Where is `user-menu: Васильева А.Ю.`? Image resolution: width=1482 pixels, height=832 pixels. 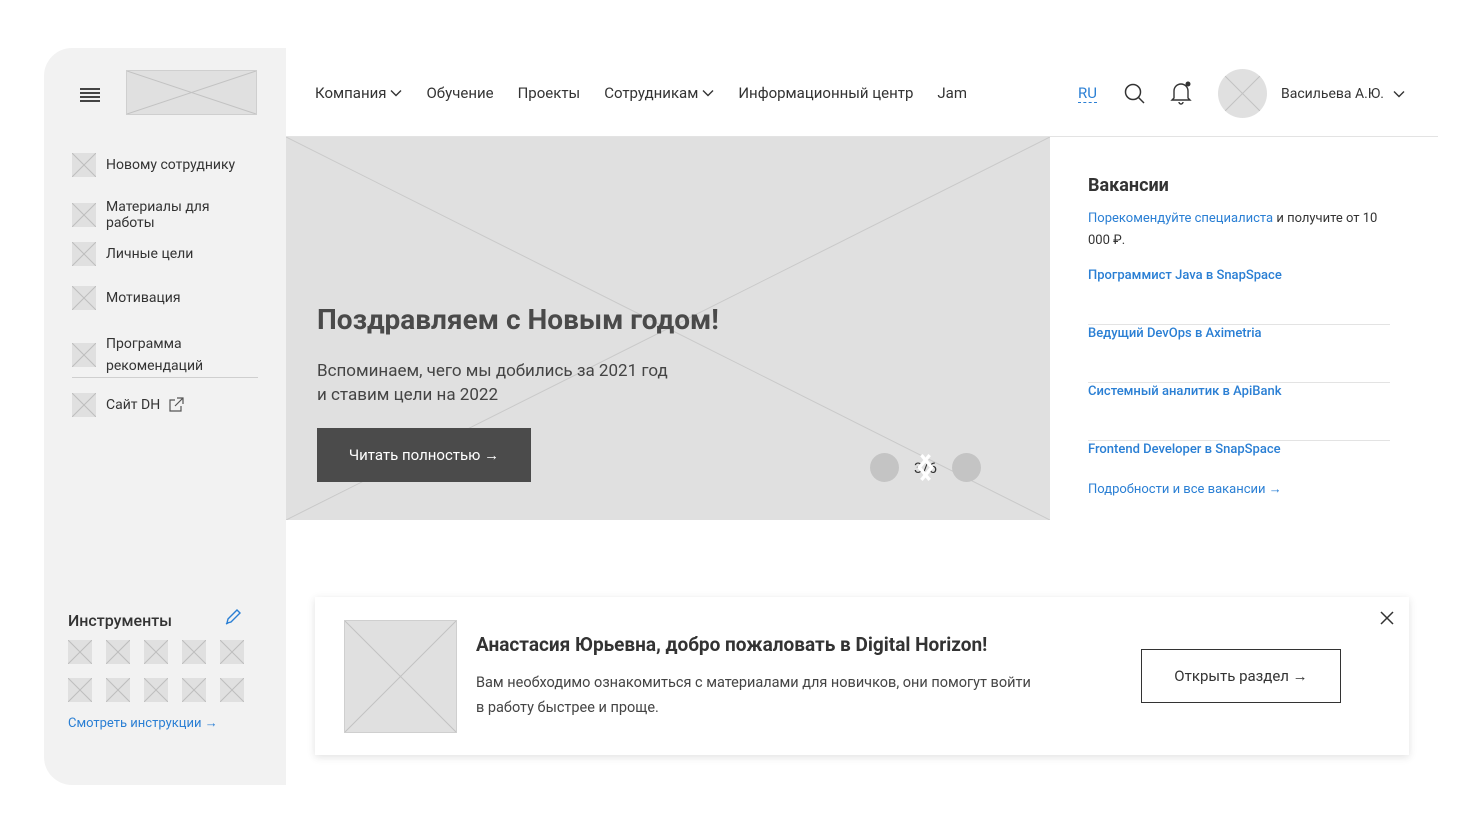
user-menu: Васильева А.Ю. is located at coordinates (1343, 94).